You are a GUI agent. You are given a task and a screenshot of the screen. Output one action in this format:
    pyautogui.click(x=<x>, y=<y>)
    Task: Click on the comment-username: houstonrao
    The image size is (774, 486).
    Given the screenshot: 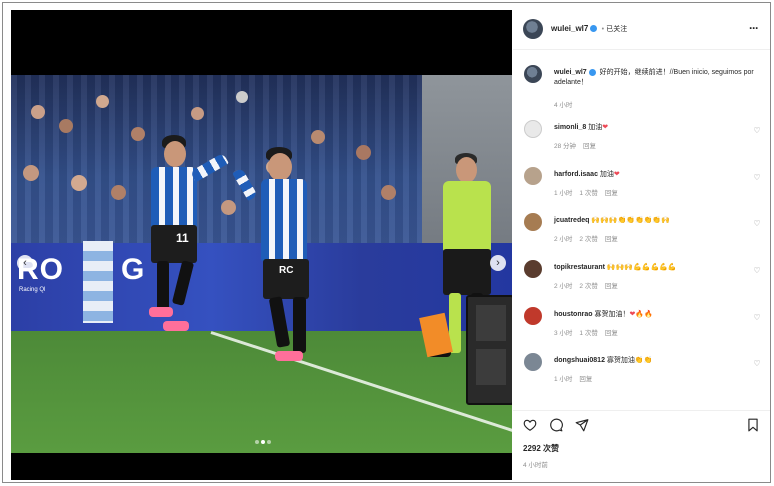 What is the action you would take?
    pyautogui.click(x=573, y=314)
    